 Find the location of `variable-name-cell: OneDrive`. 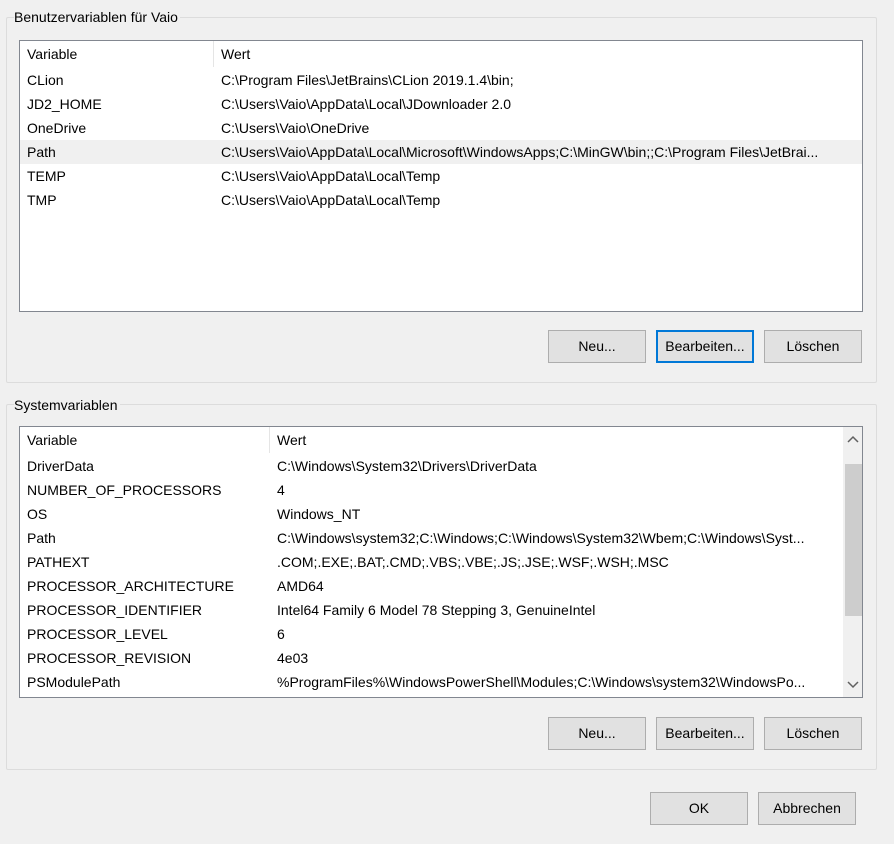

variable-name-cell: OneDrive is located at coordinates (57, 128).